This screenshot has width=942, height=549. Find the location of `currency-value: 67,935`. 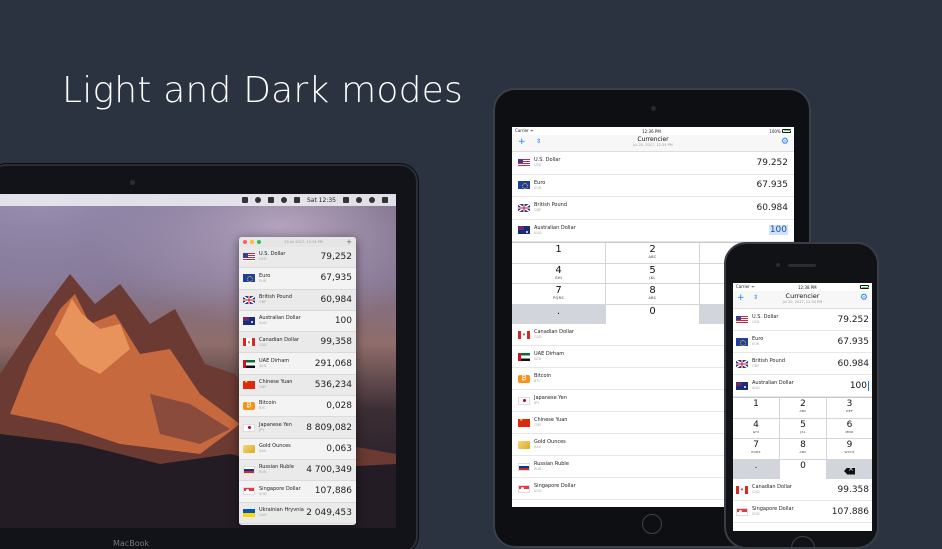

currency-value: 67,935 is located at coordinates (337, 278).